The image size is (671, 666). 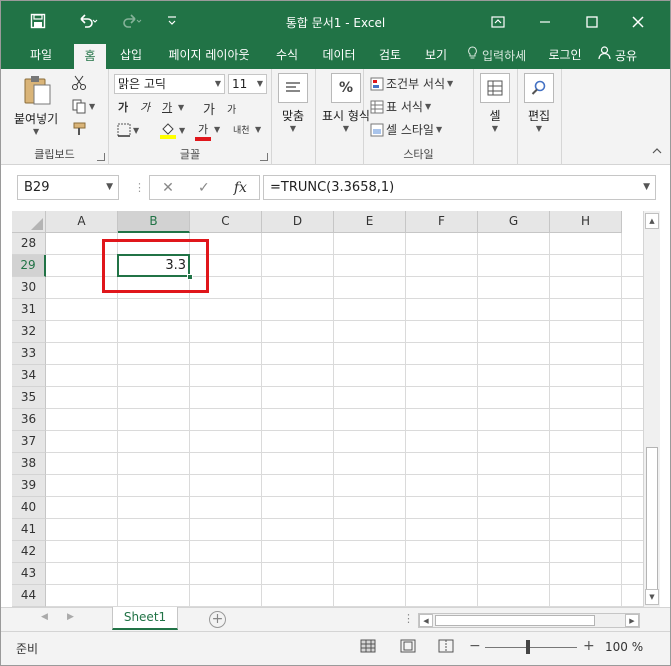 What do you see at coordinates (29, 574) in the screenshot?
I see `row-header-43: 43` at bounding box center [29, 574].